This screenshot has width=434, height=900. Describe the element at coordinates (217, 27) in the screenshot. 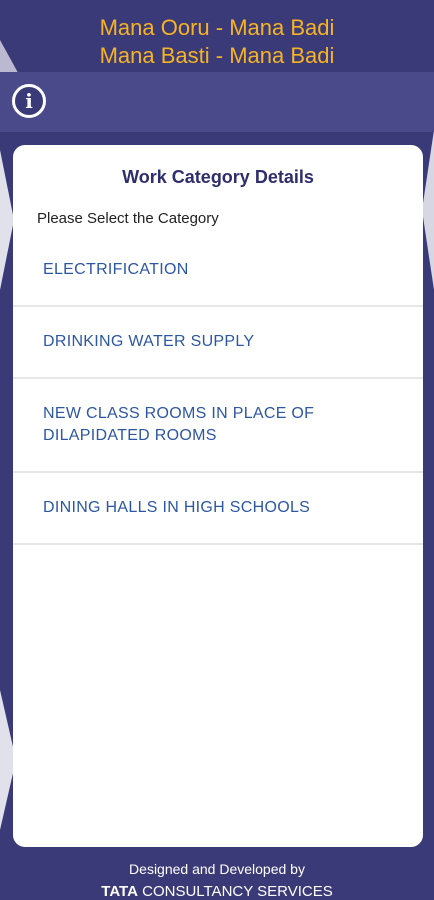

I see `header-title-line1: Mana Ooru - Mana Badi` at that location.